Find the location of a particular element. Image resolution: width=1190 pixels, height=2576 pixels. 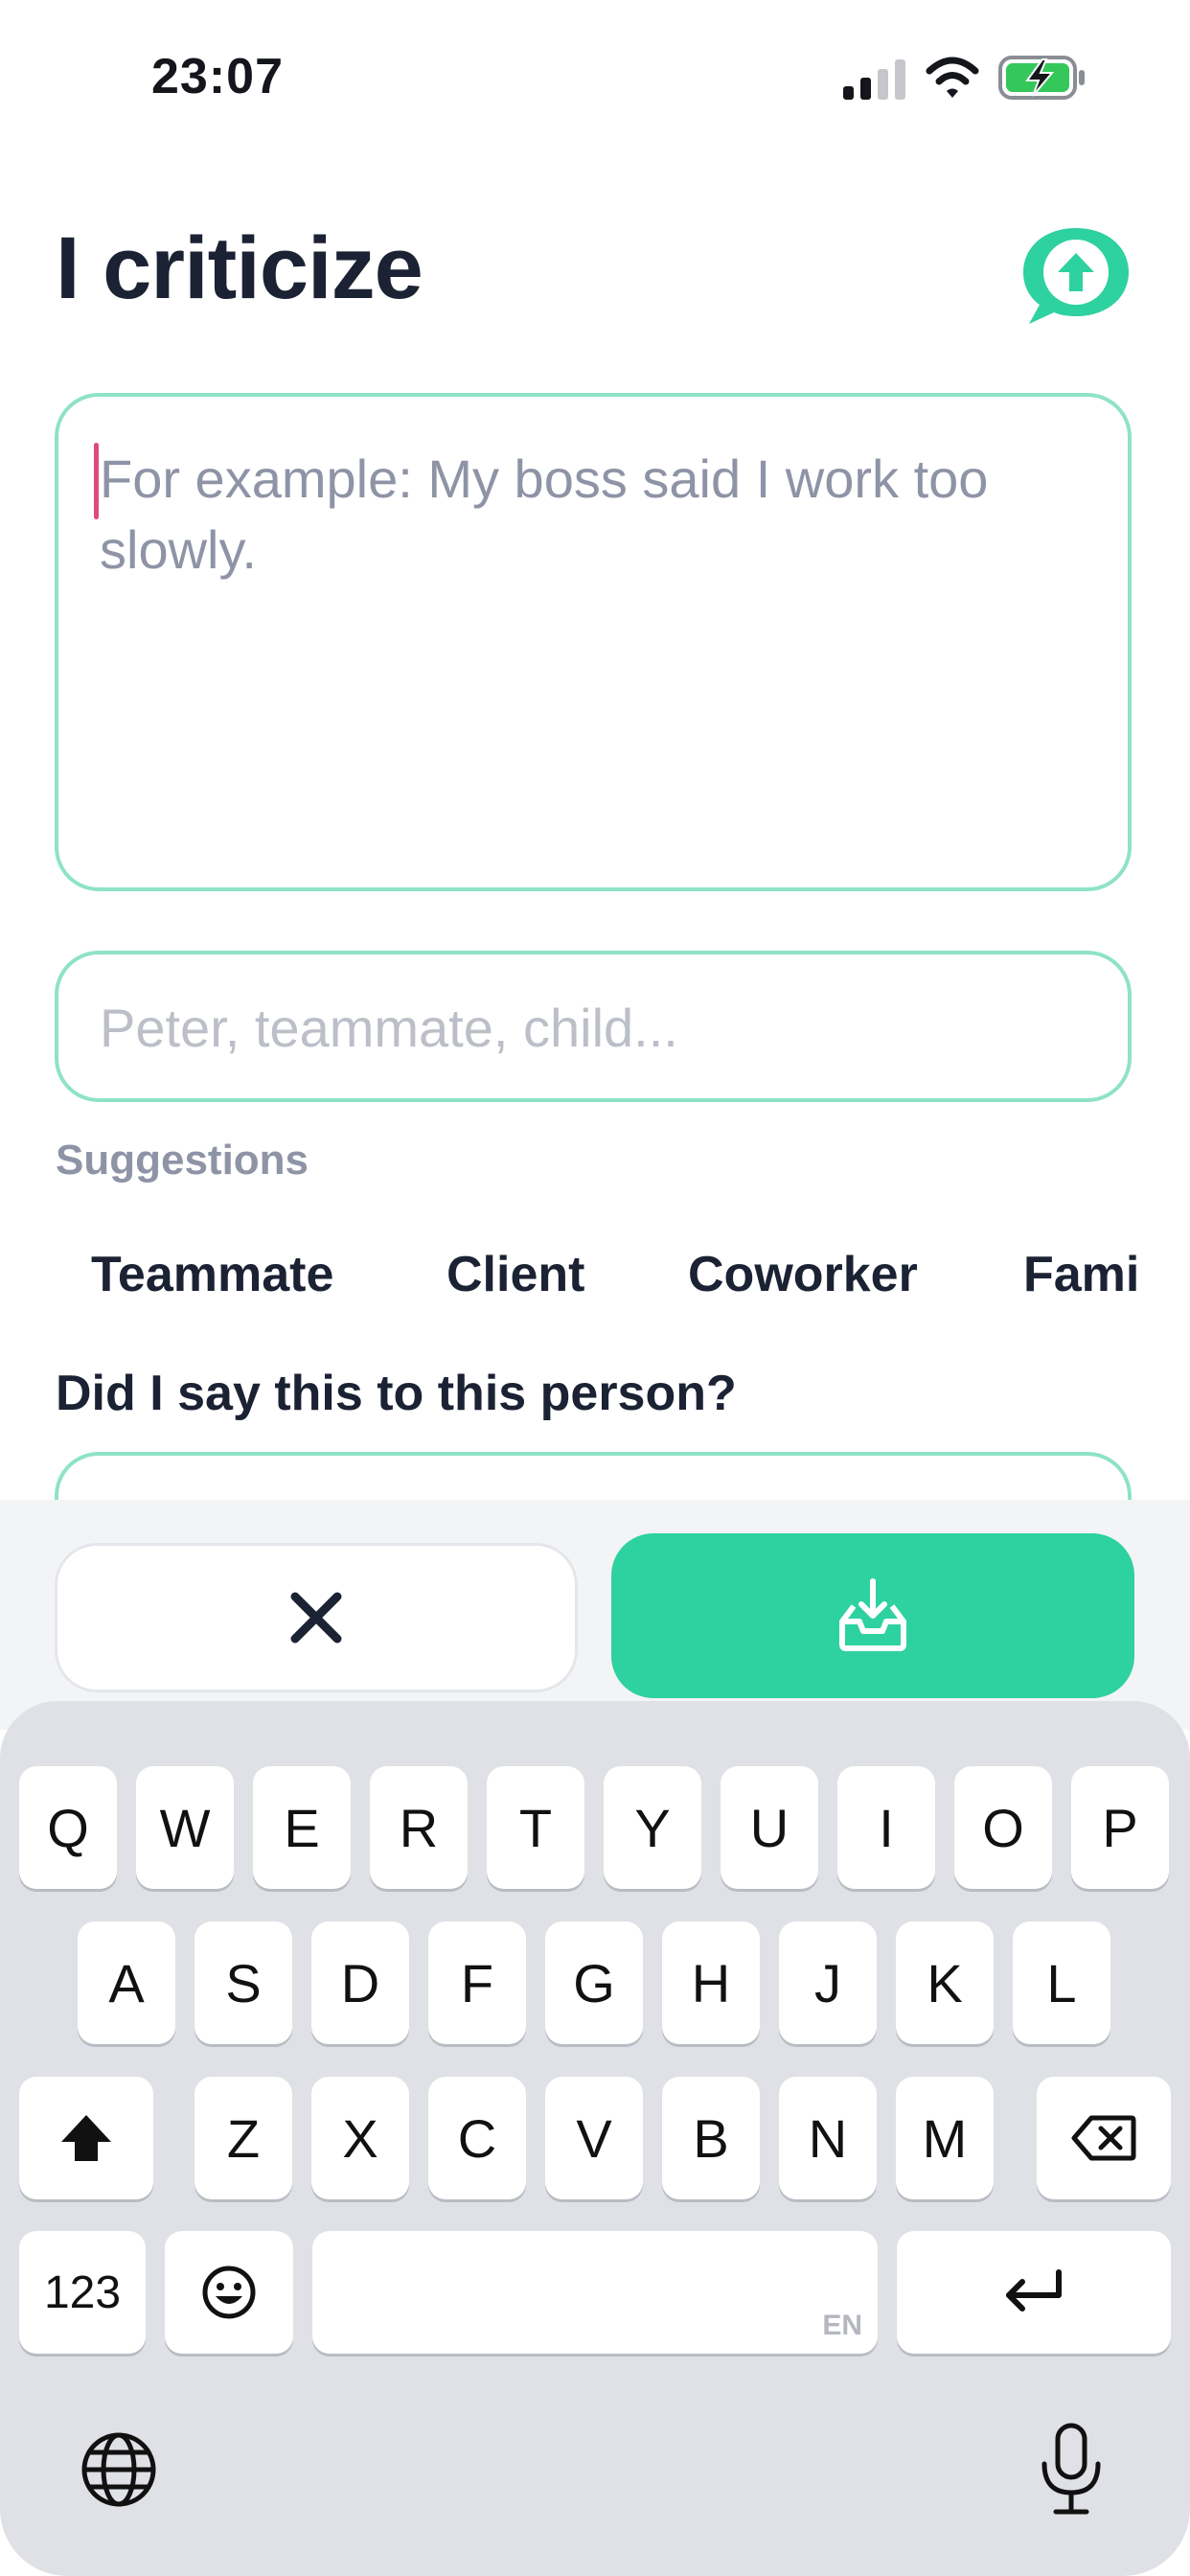

key-u: U is located at coordinates (770, 1828).